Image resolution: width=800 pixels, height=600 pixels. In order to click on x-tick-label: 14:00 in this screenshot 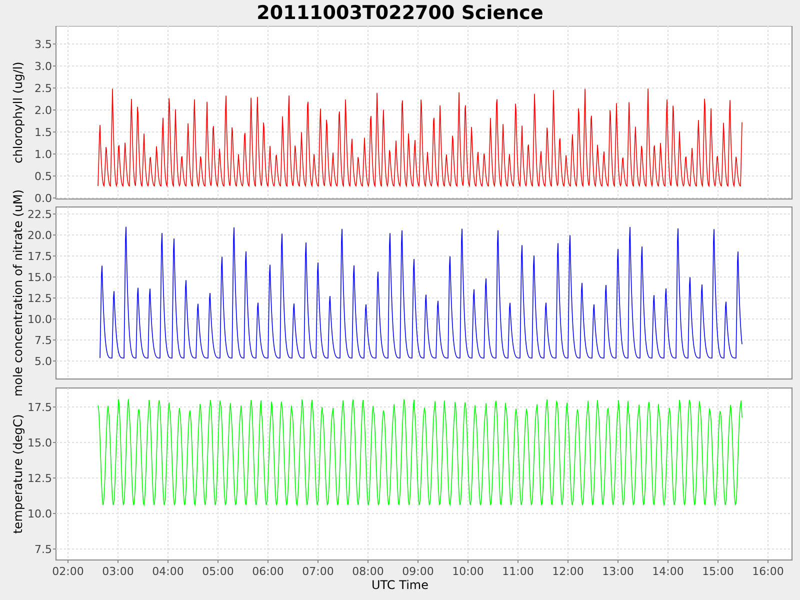, I will do `click(668, 571)`.